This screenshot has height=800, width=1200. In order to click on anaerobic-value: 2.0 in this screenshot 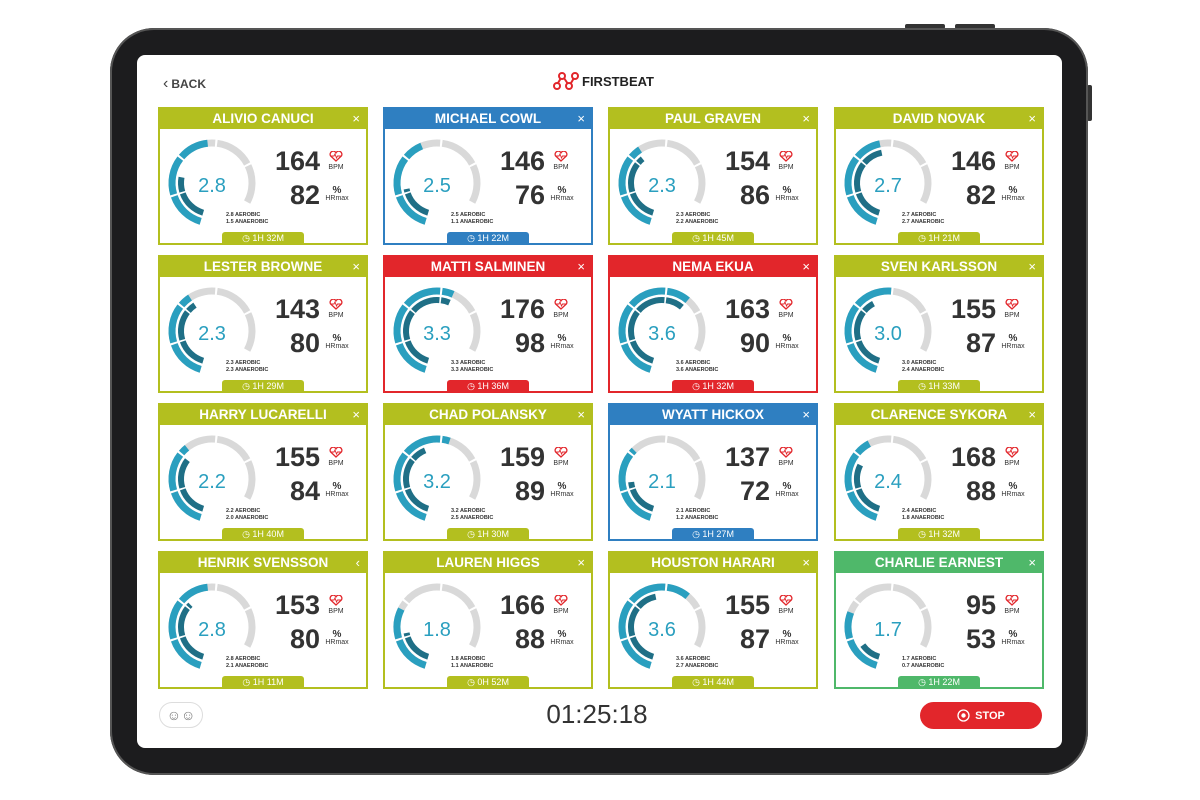, I will do `click(230, 518)`.